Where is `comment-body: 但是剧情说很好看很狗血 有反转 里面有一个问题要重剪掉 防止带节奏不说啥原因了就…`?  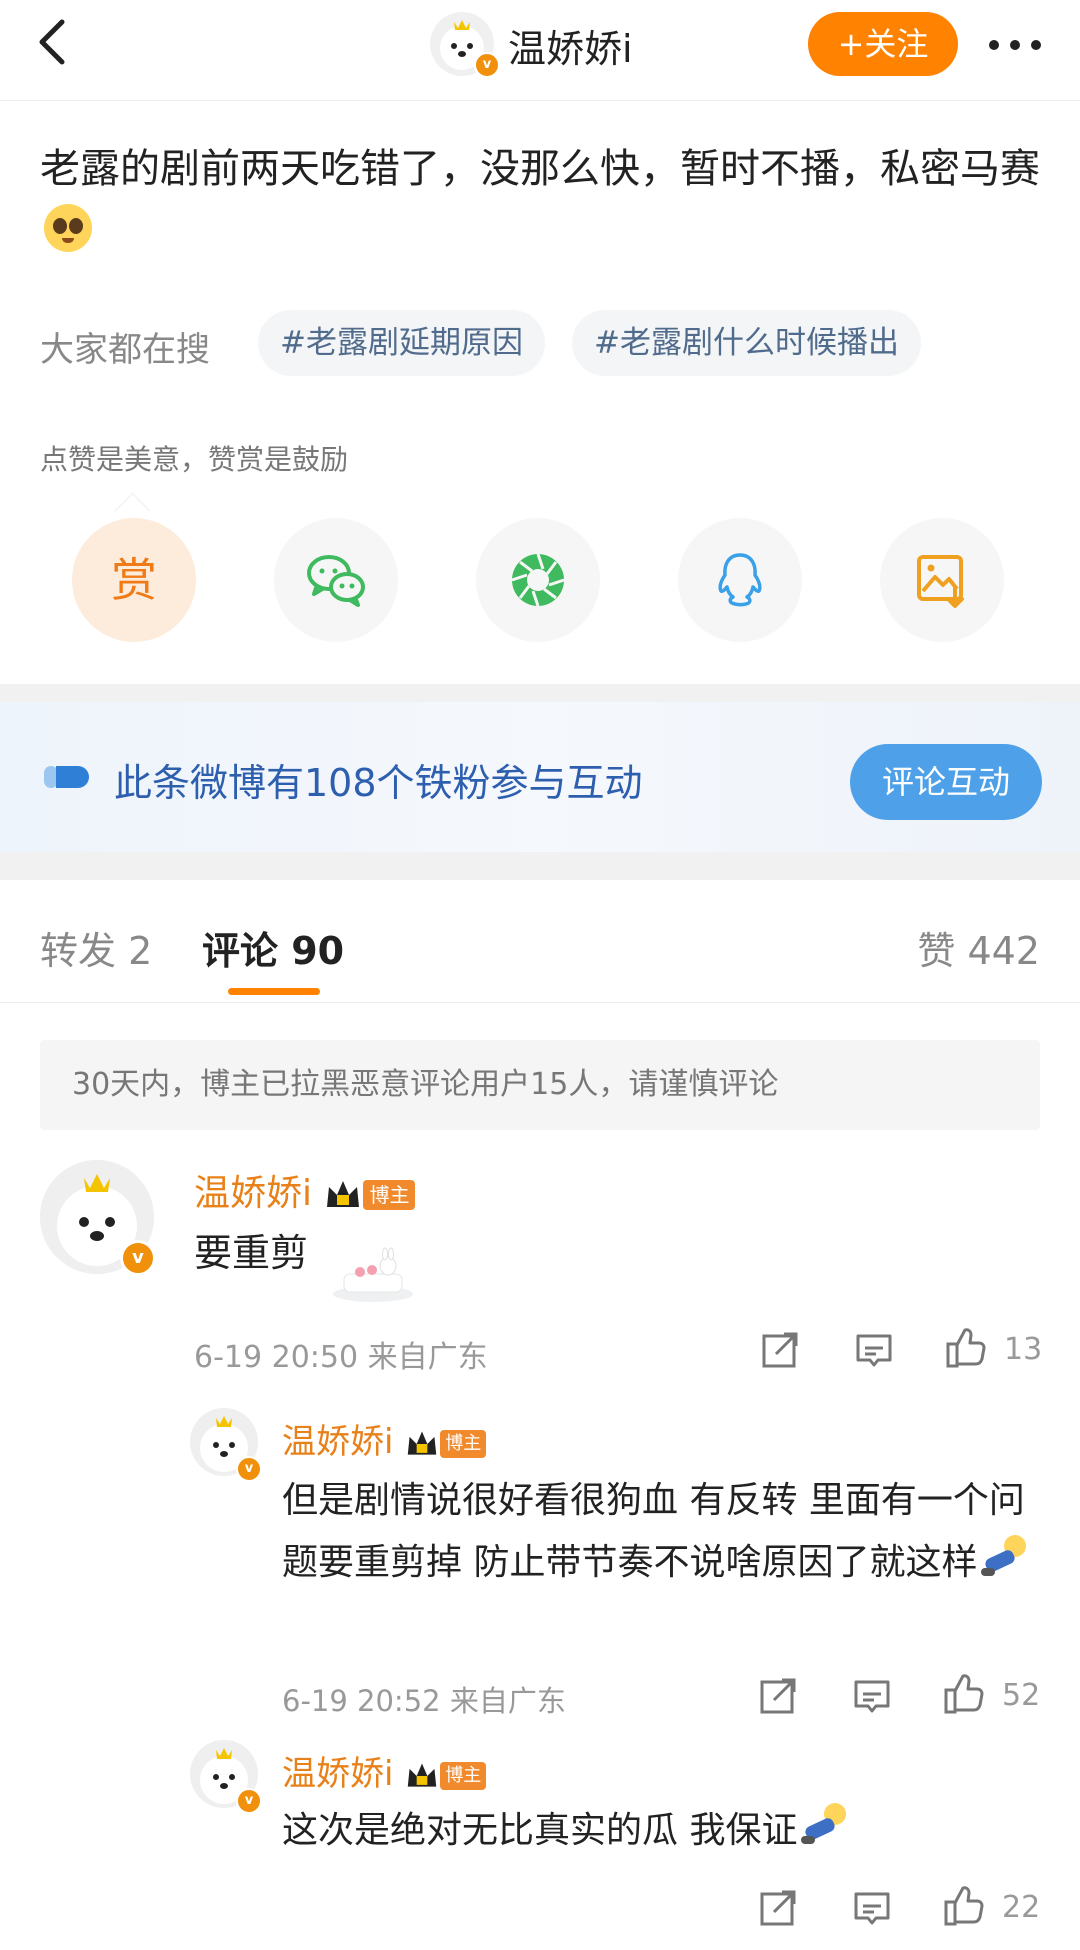 comment-body: 但是剧情说很好看很狗血 有反转 里面有一个问题要重剪掉 防止带节奏不说啥原因了就… is located at coordinates (662, 1532).